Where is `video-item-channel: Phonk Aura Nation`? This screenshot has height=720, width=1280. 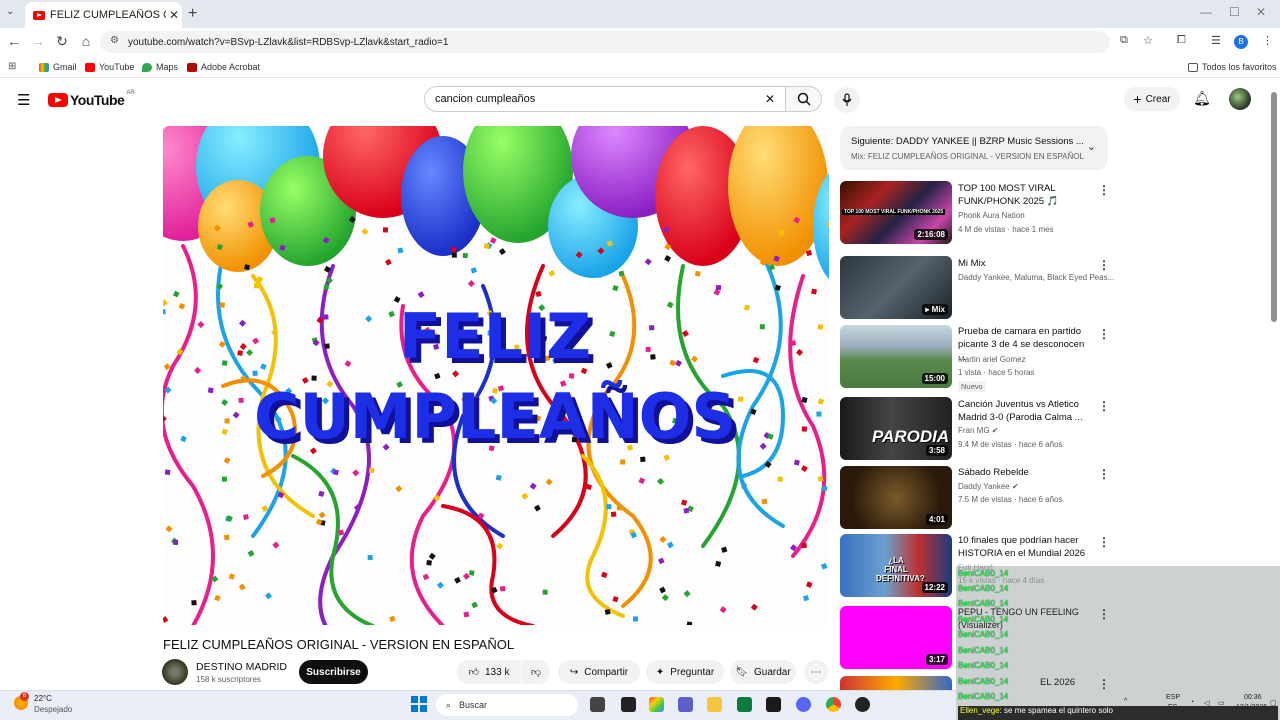 video-item-channel: Phonk Aura Nation is located at coordinates (991, 215).